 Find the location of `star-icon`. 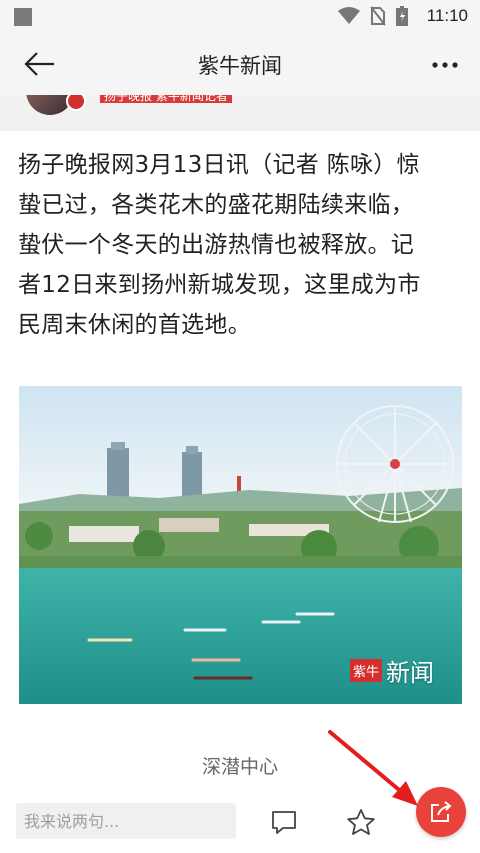

star-icon is located at coordinates (361, 822).